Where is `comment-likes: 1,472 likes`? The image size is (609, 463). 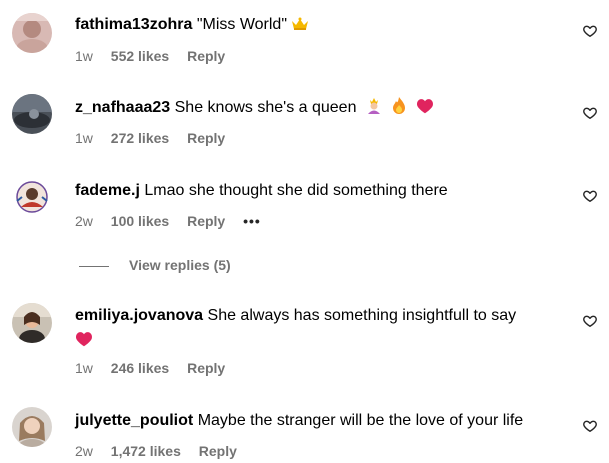
comment-likes: 1,472 likes is located at coordinates (146, 451).